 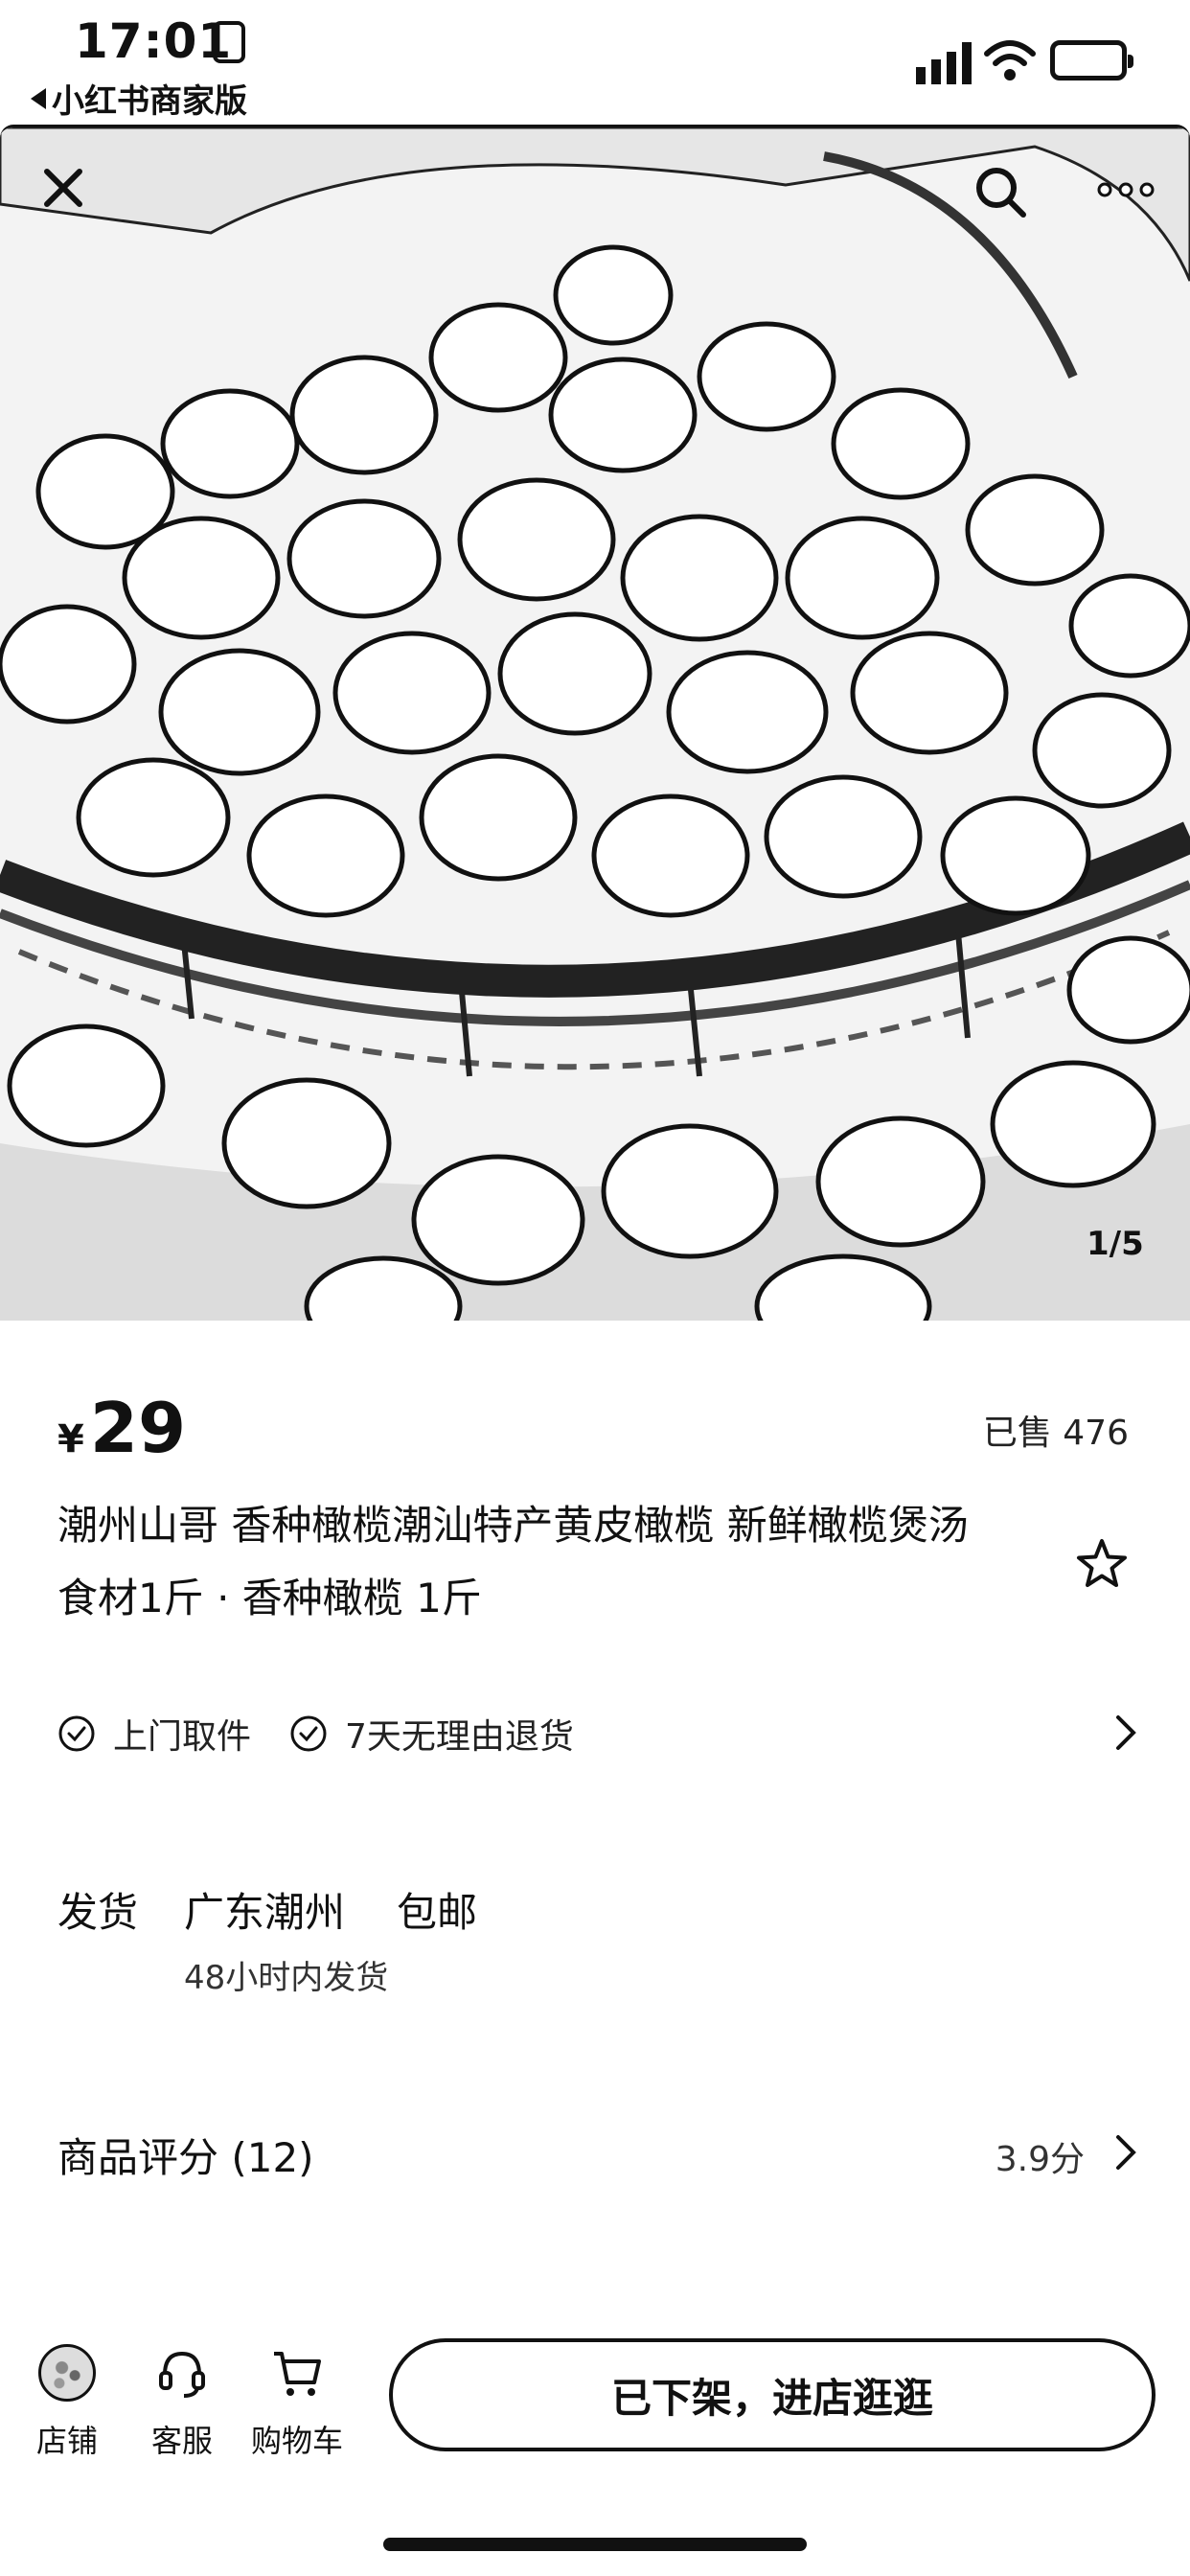 I want to click on wifi-icon, so click(x=1010, y=60).